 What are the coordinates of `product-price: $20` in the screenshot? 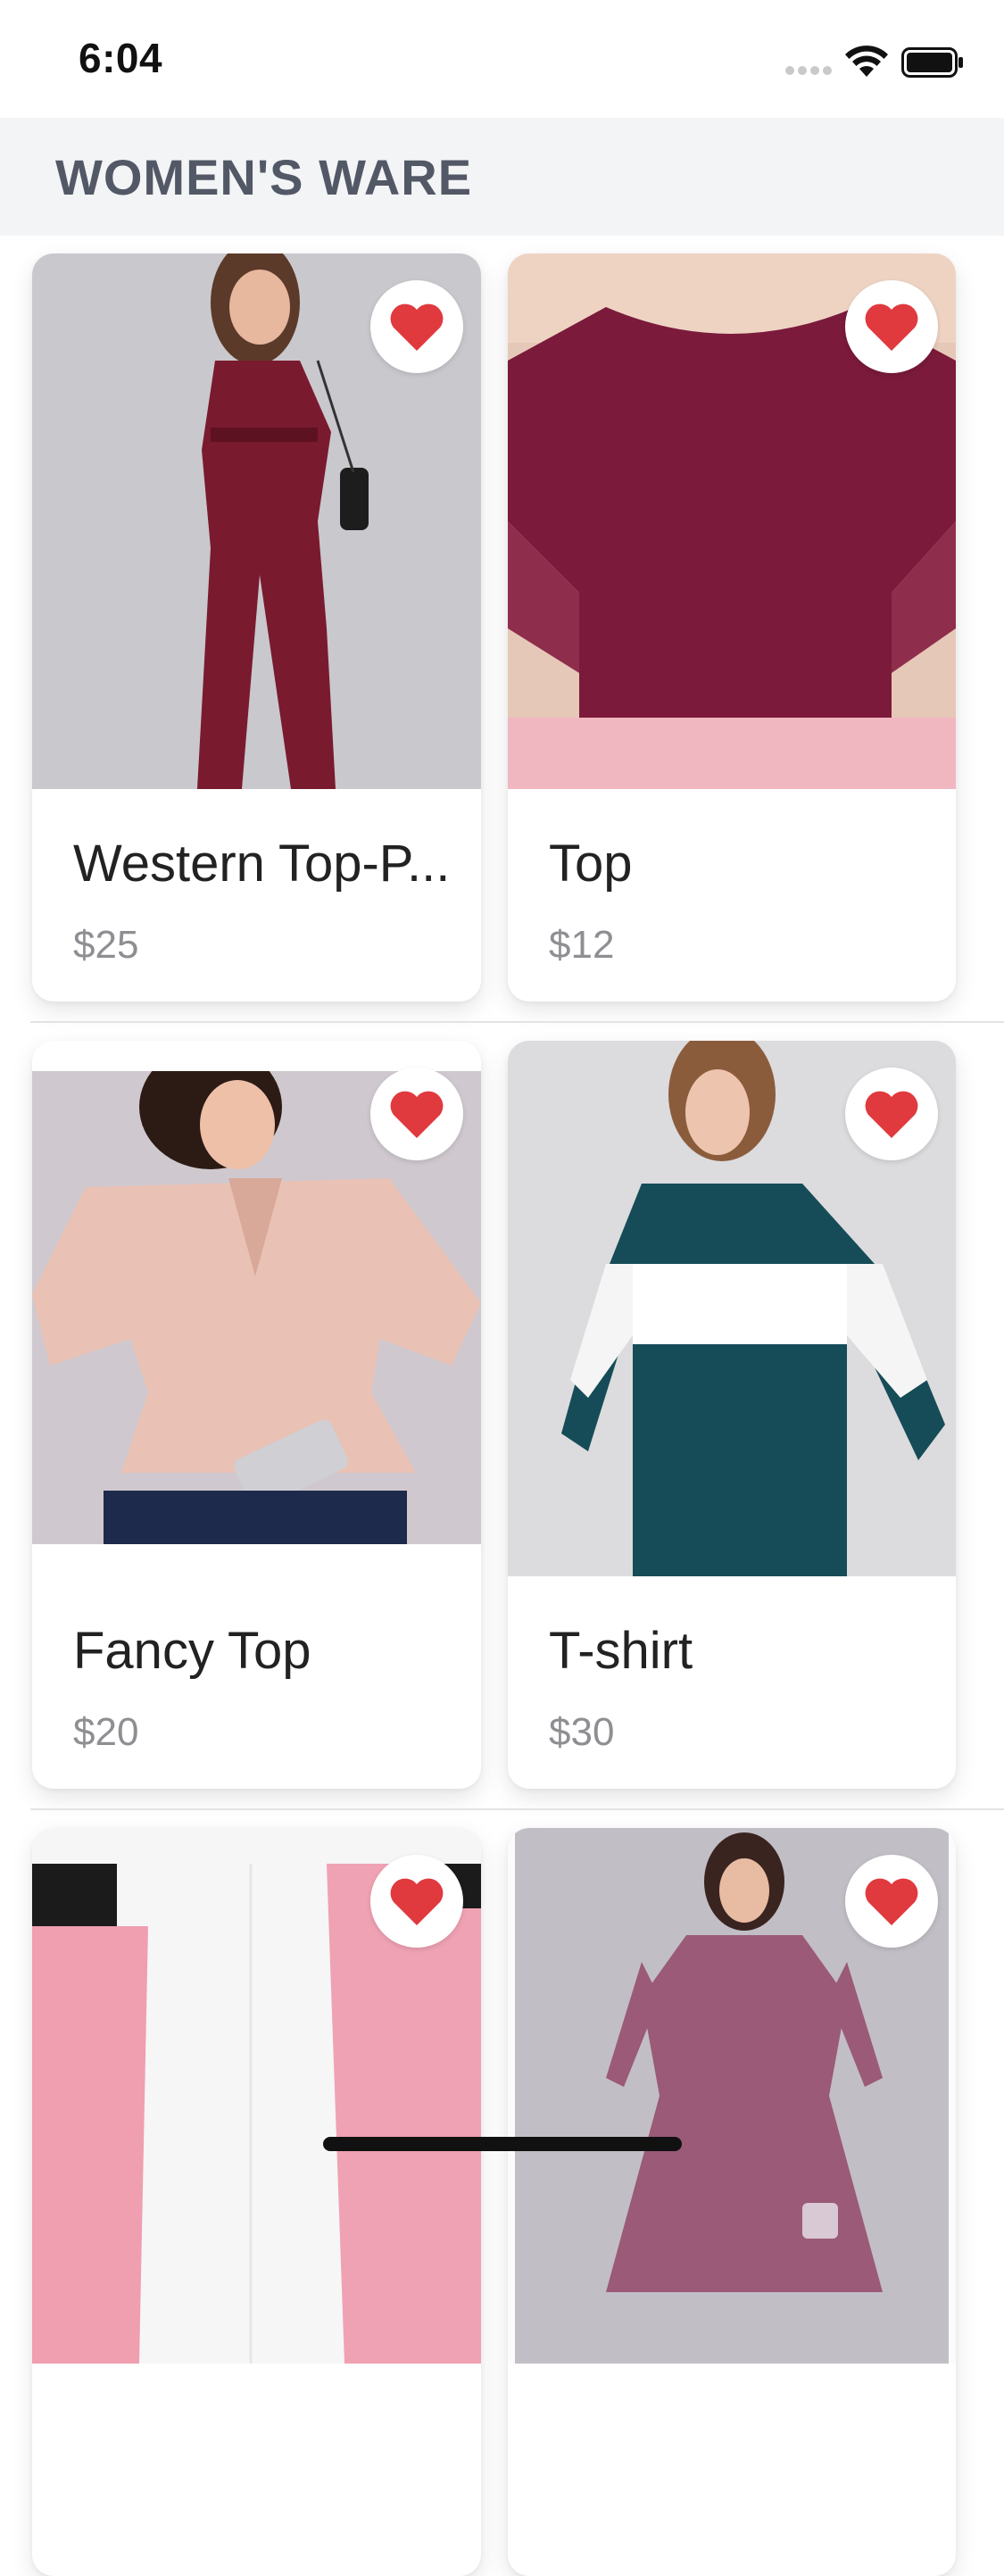 It's located at (106, 1732).